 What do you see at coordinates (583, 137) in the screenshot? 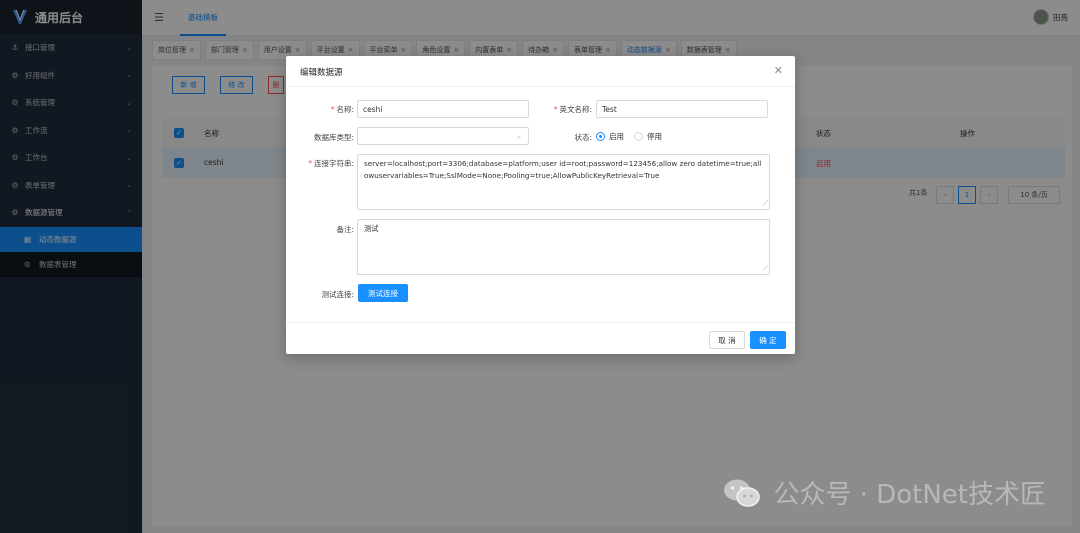
I see `status-label: 状态:` at bounding box center [583, 137].